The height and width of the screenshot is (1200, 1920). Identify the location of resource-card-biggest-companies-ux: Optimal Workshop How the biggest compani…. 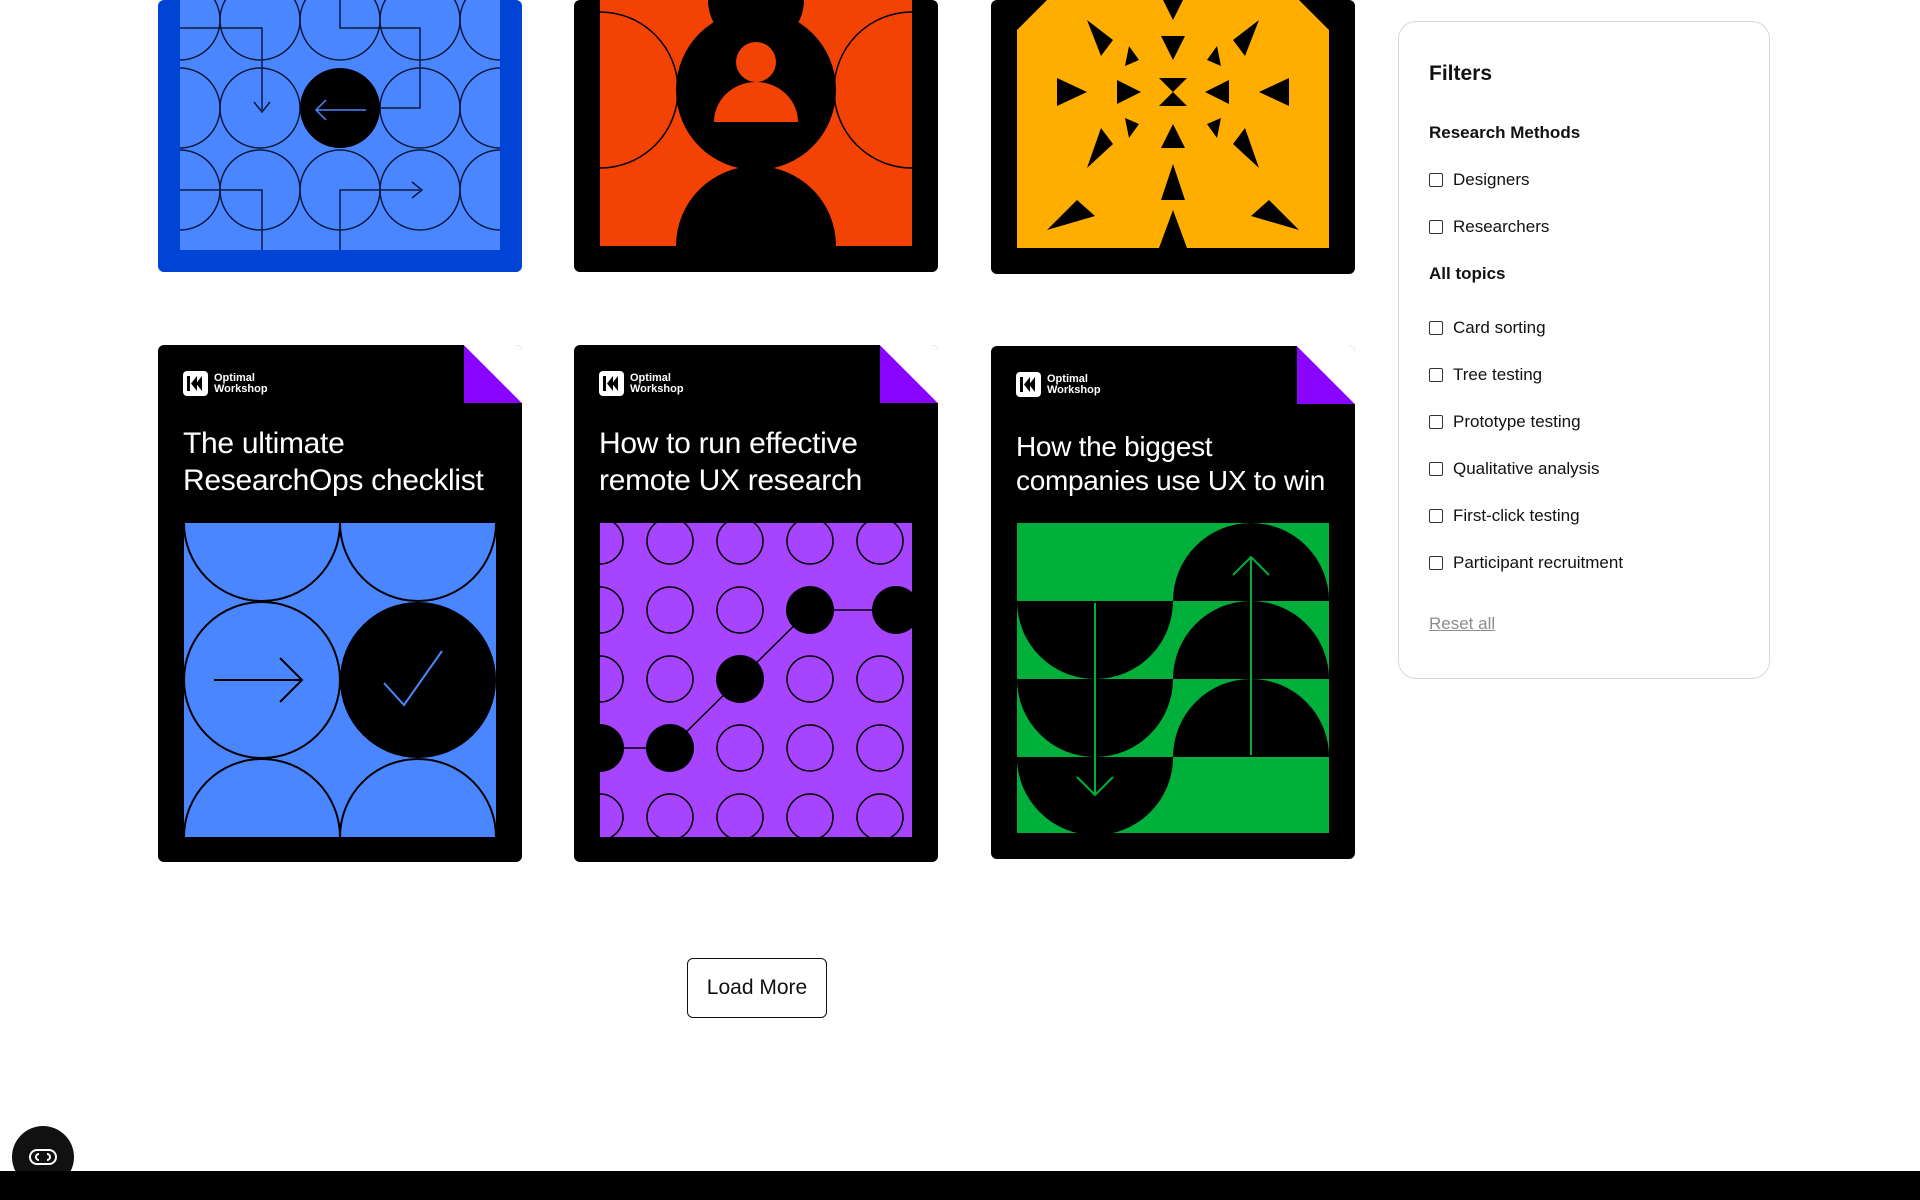
(1173, 602).